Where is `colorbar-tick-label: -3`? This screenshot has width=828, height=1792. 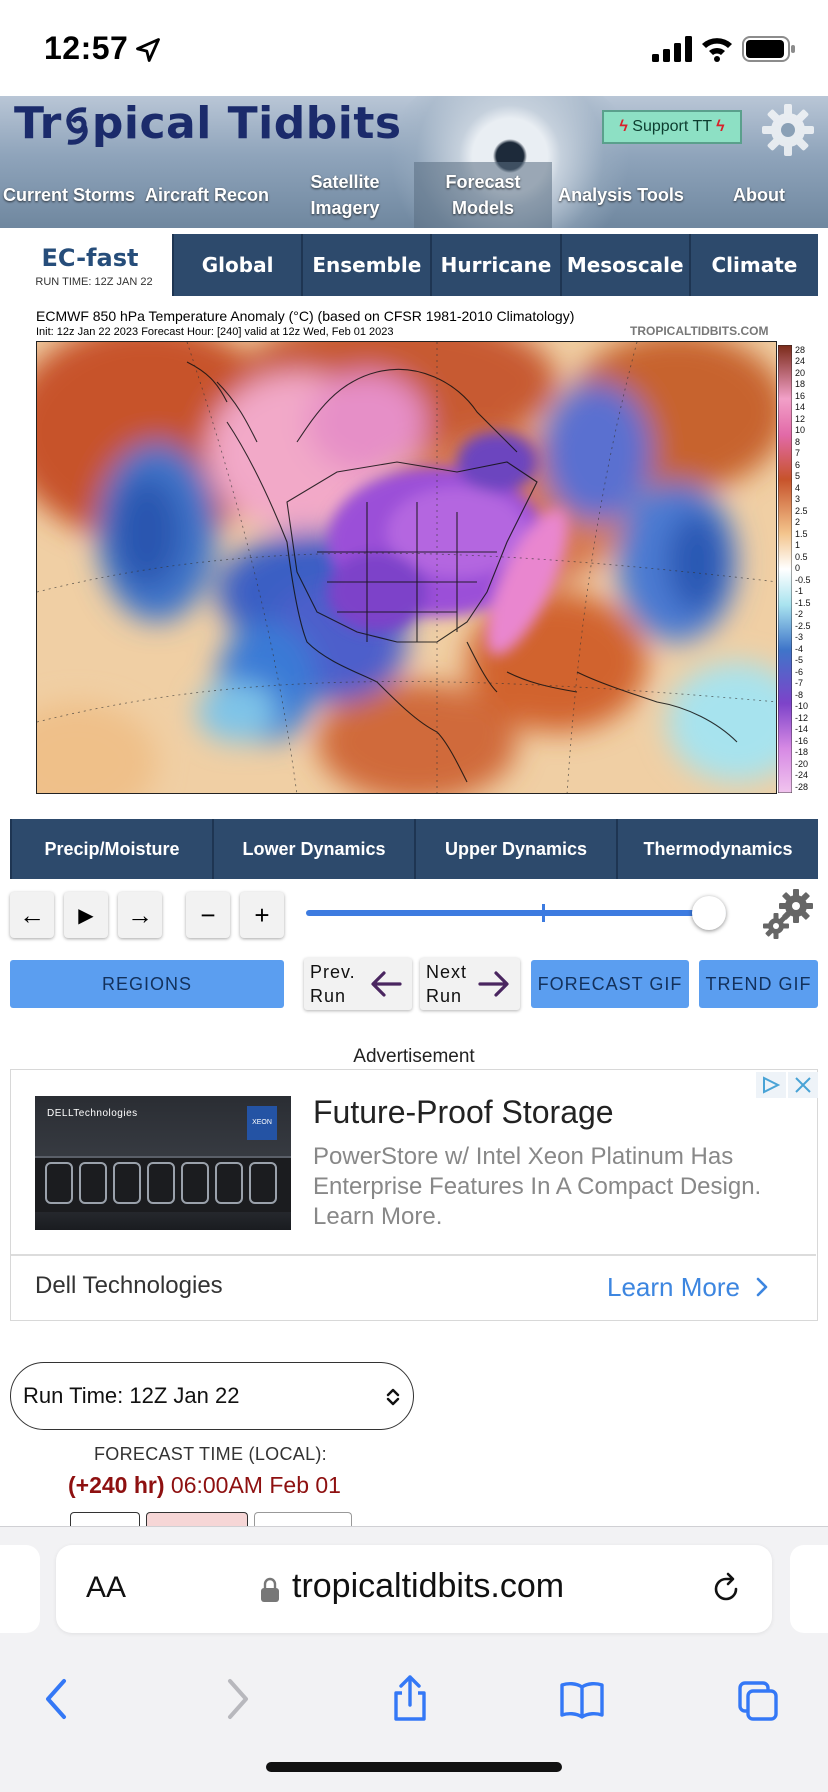
colorbar-tick-label: -3 is located at coordinates (799, 637).